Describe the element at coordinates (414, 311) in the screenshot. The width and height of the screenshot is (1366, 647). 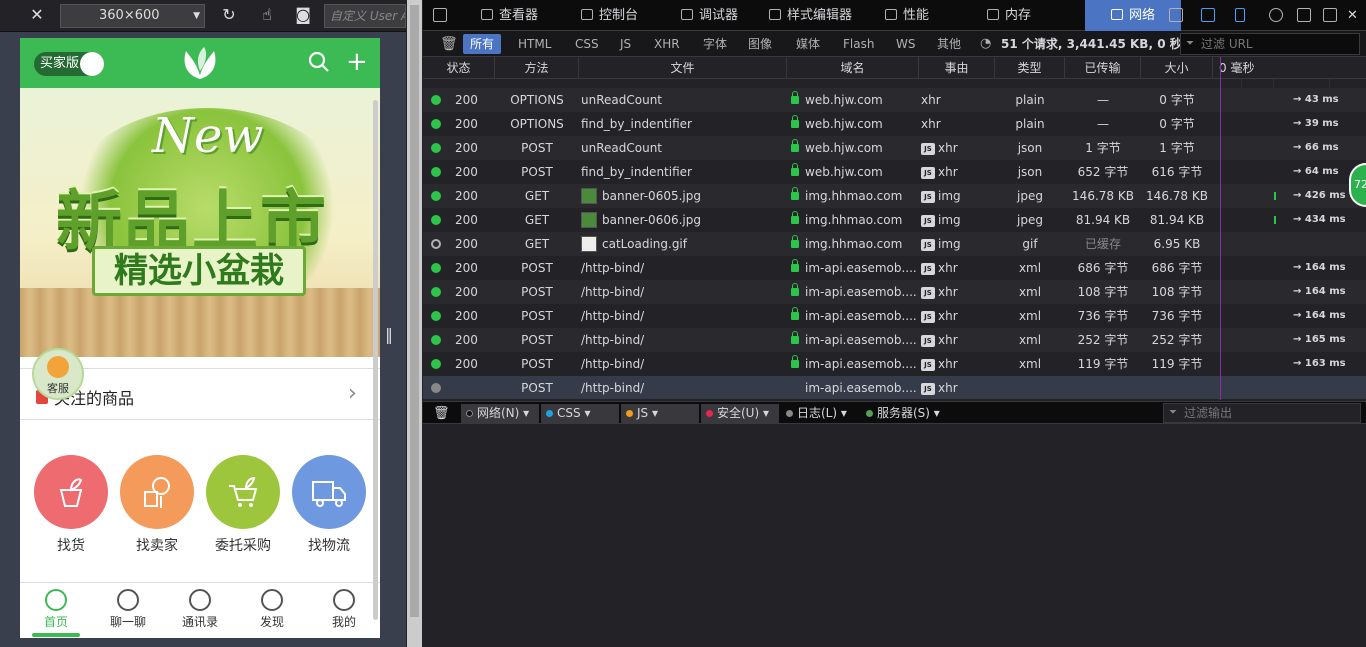
I see `scrollbar-thumb` at that location.